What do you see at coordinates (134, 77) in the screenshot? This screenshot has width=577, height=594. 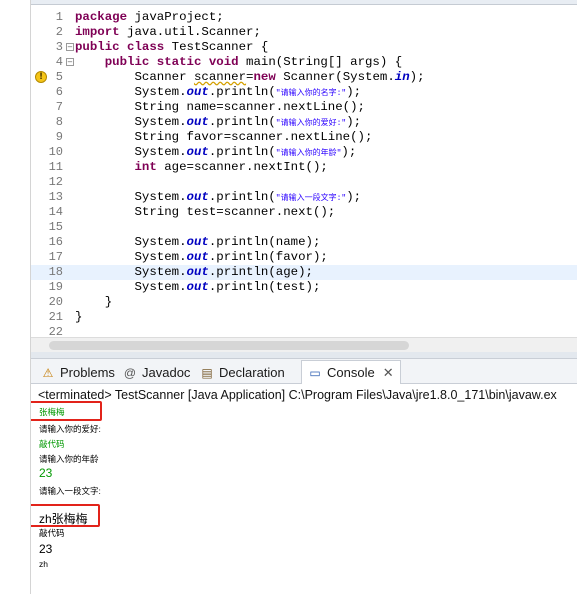 I see `code-token: Scanner` at bounding box center [134, 77].